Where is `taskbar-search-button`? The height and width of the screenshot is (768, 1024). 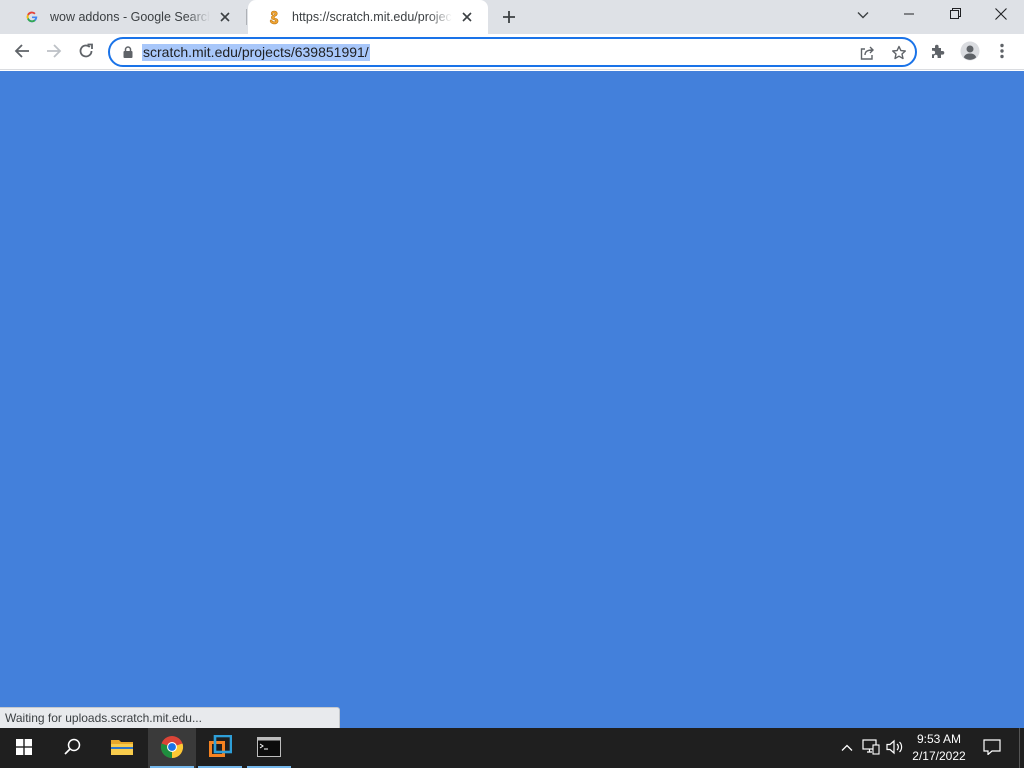 taskbar-search-button is located at coordinates (72, 748).